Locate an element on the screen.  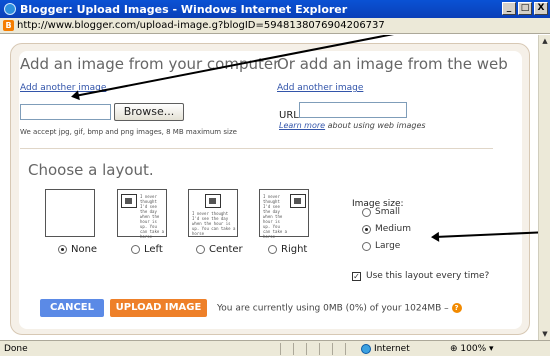
layout-option-label: None is located at coordinates (84, 249).